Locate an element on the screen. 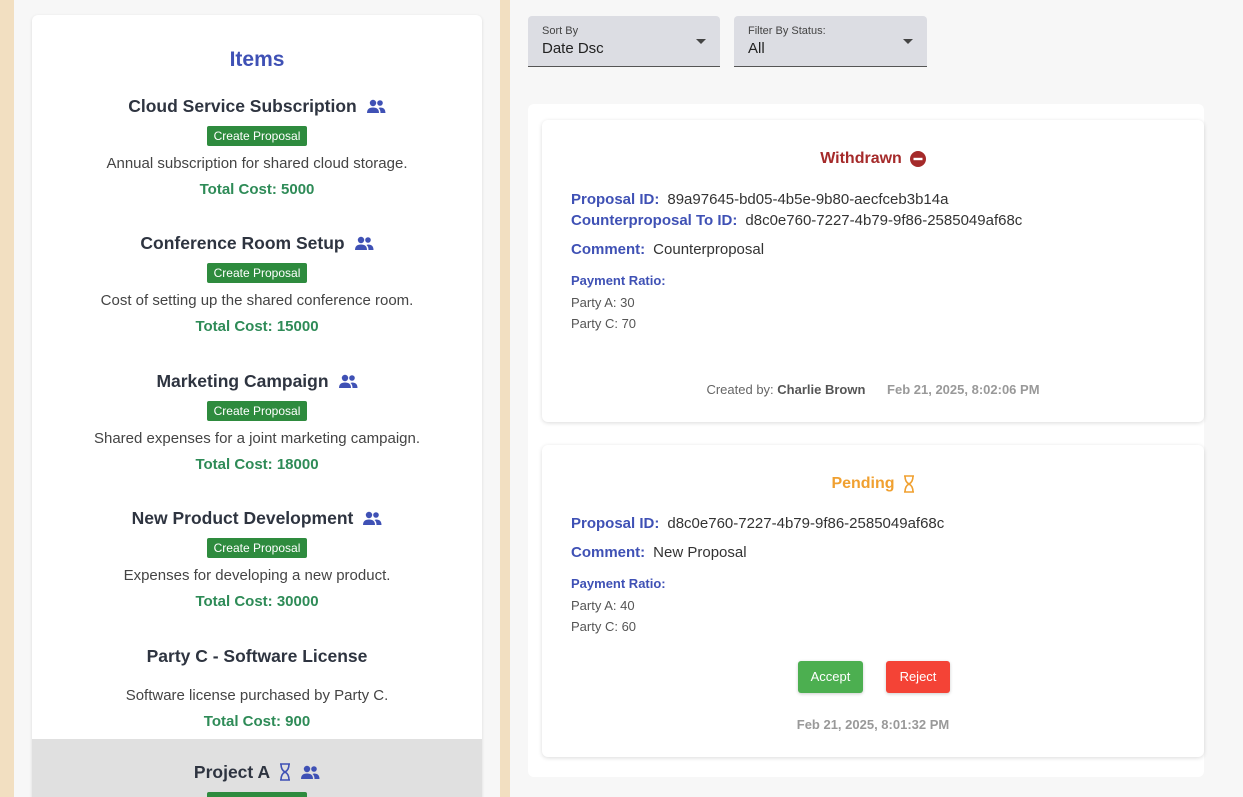  item-total-cost: Total Cost: 30000 is located at coordinates (257, 601).